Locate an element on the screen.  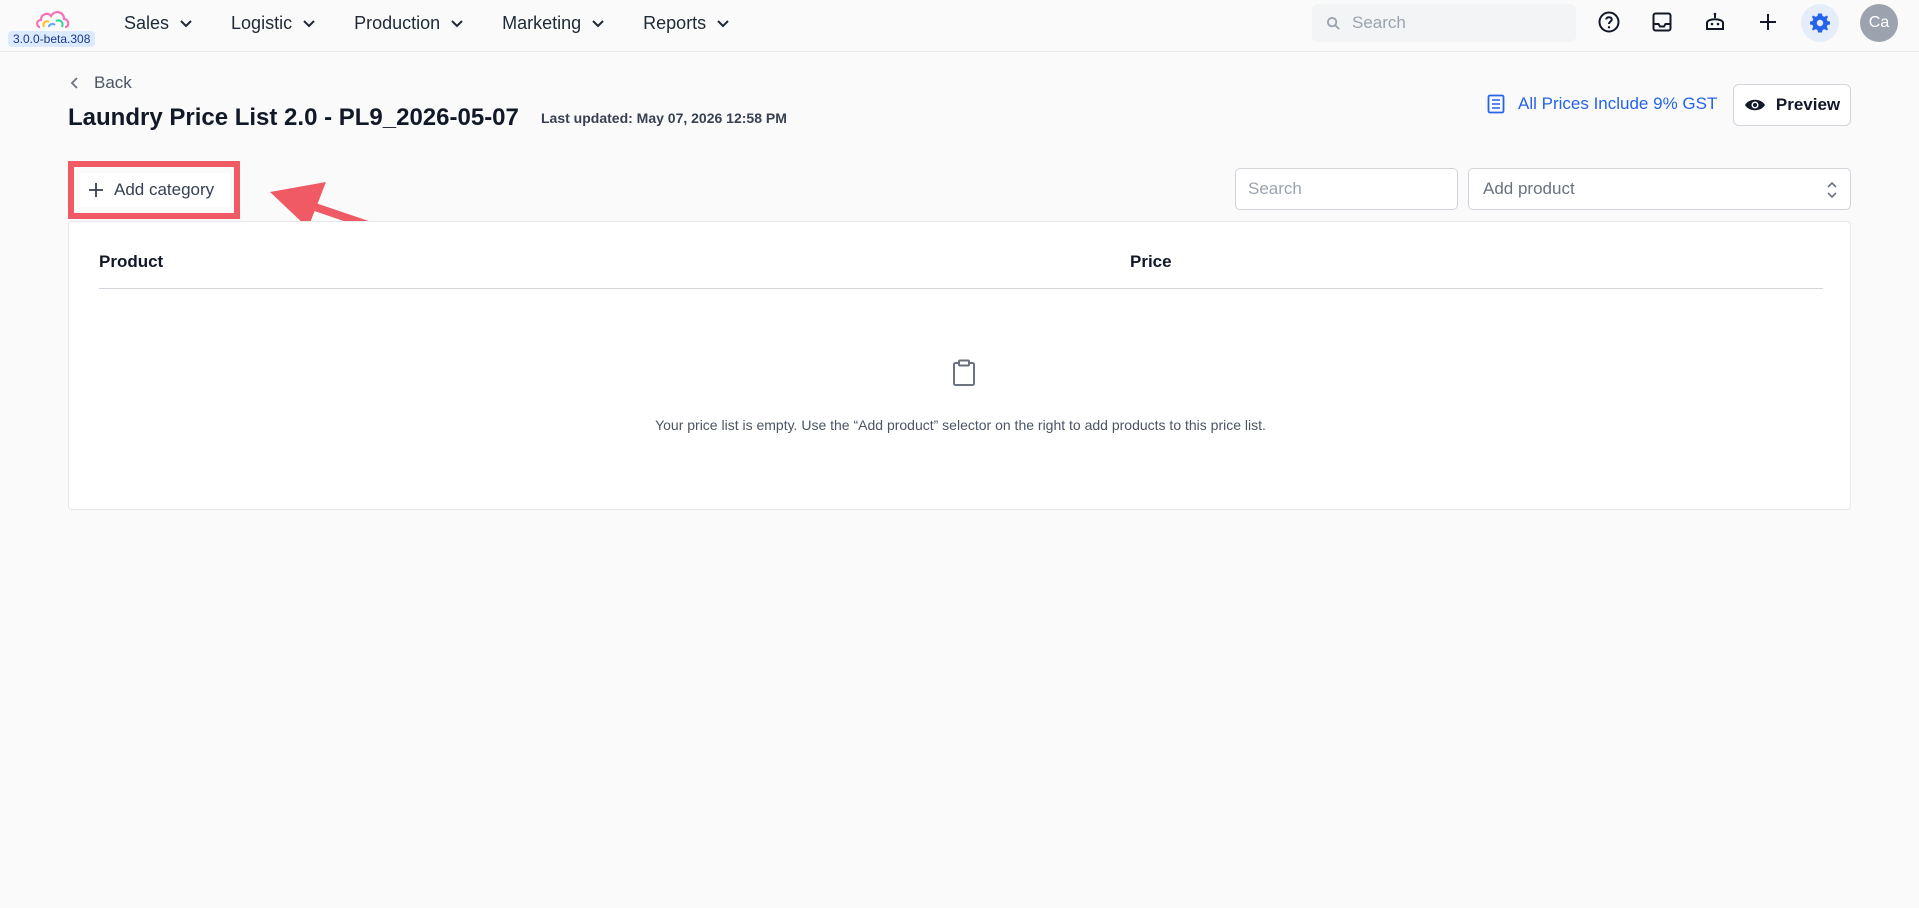
nav-production-label: Production is located at coordinates (397, 22).